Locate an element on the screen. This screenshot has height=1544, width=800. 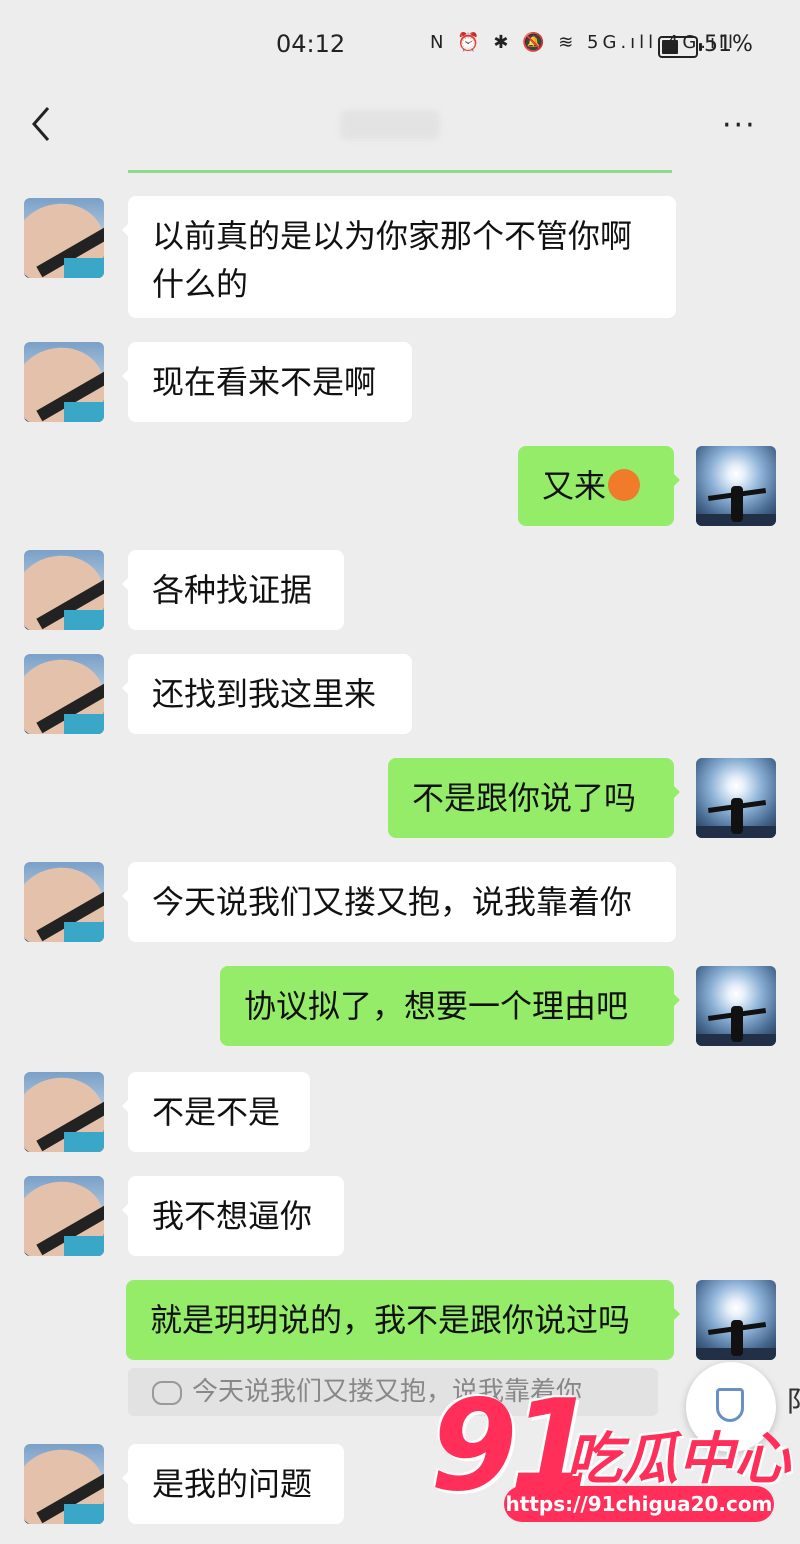
battery-percent: 51% is located at coordinates (728, 44).